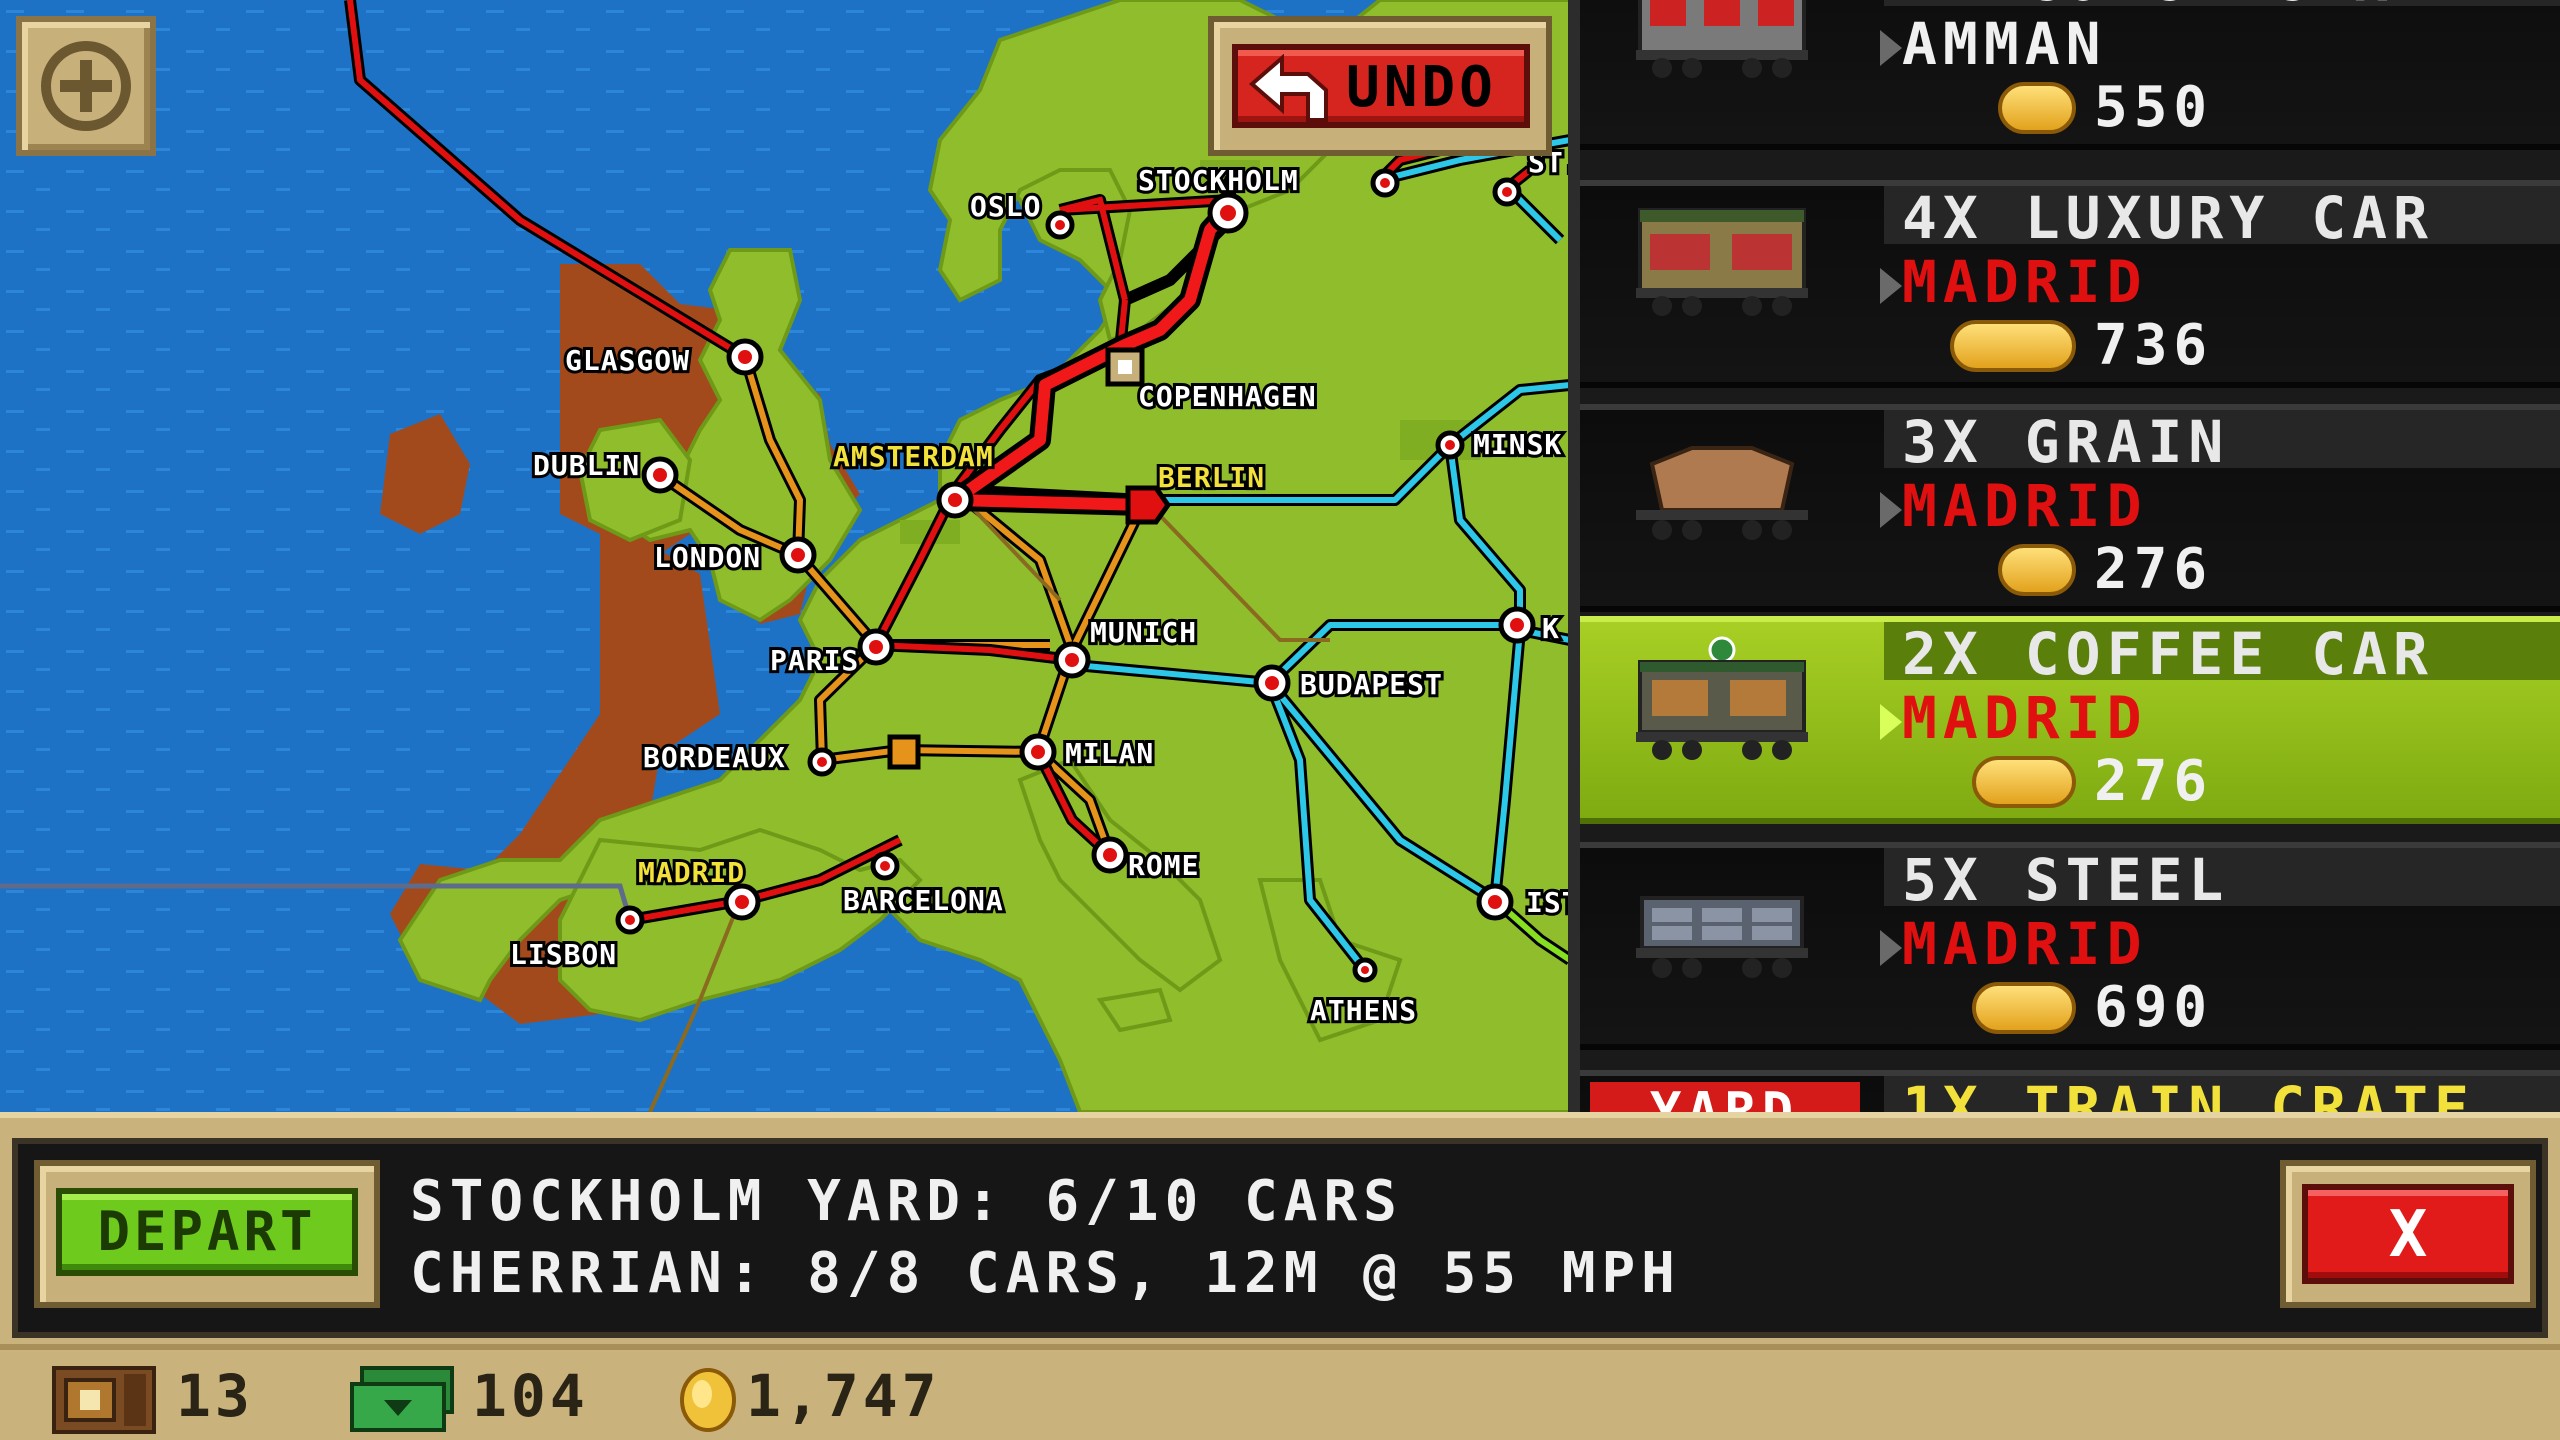 The image size is (2560, 1440). Describe the element at coordinates (2066, 880) in the screenshot. I see `cargo-title: 5X STEEL` at that location.